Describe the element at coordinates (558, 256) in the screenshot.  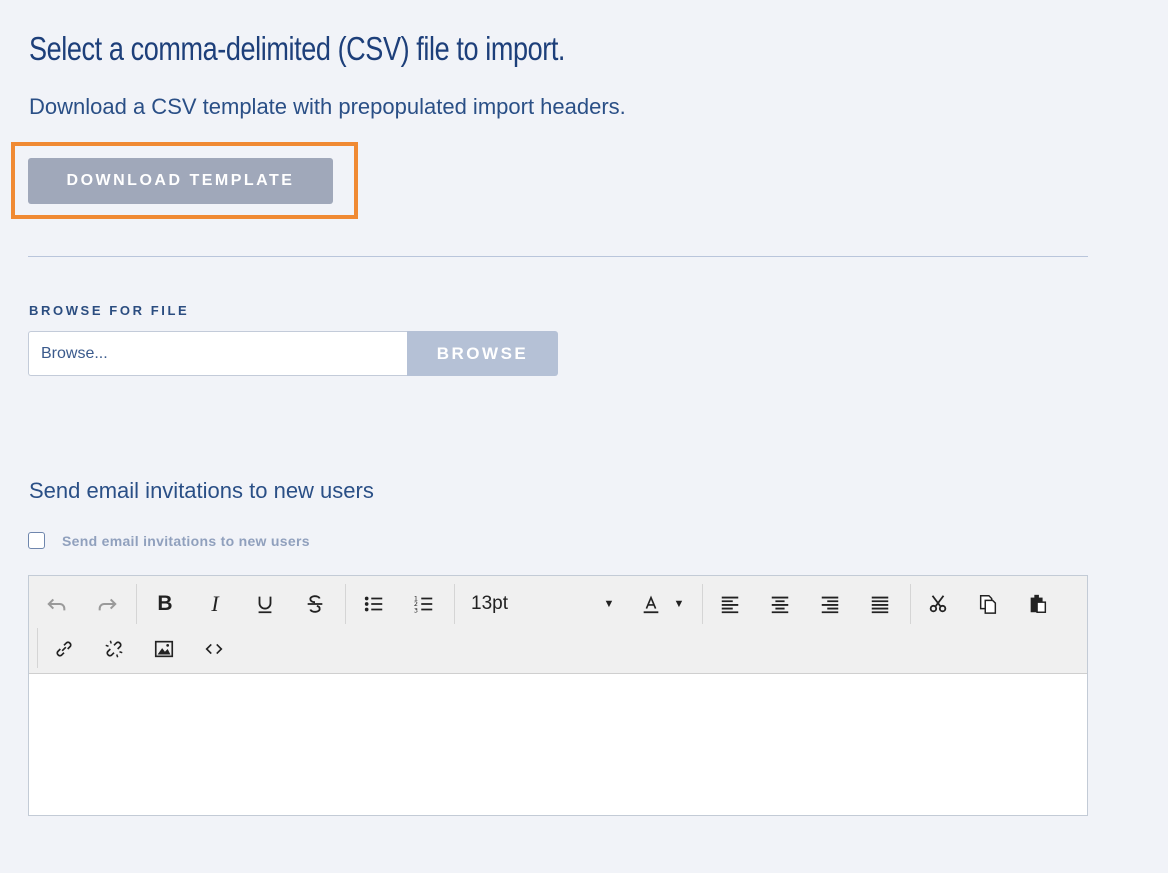
I see `section-divider` at that location.